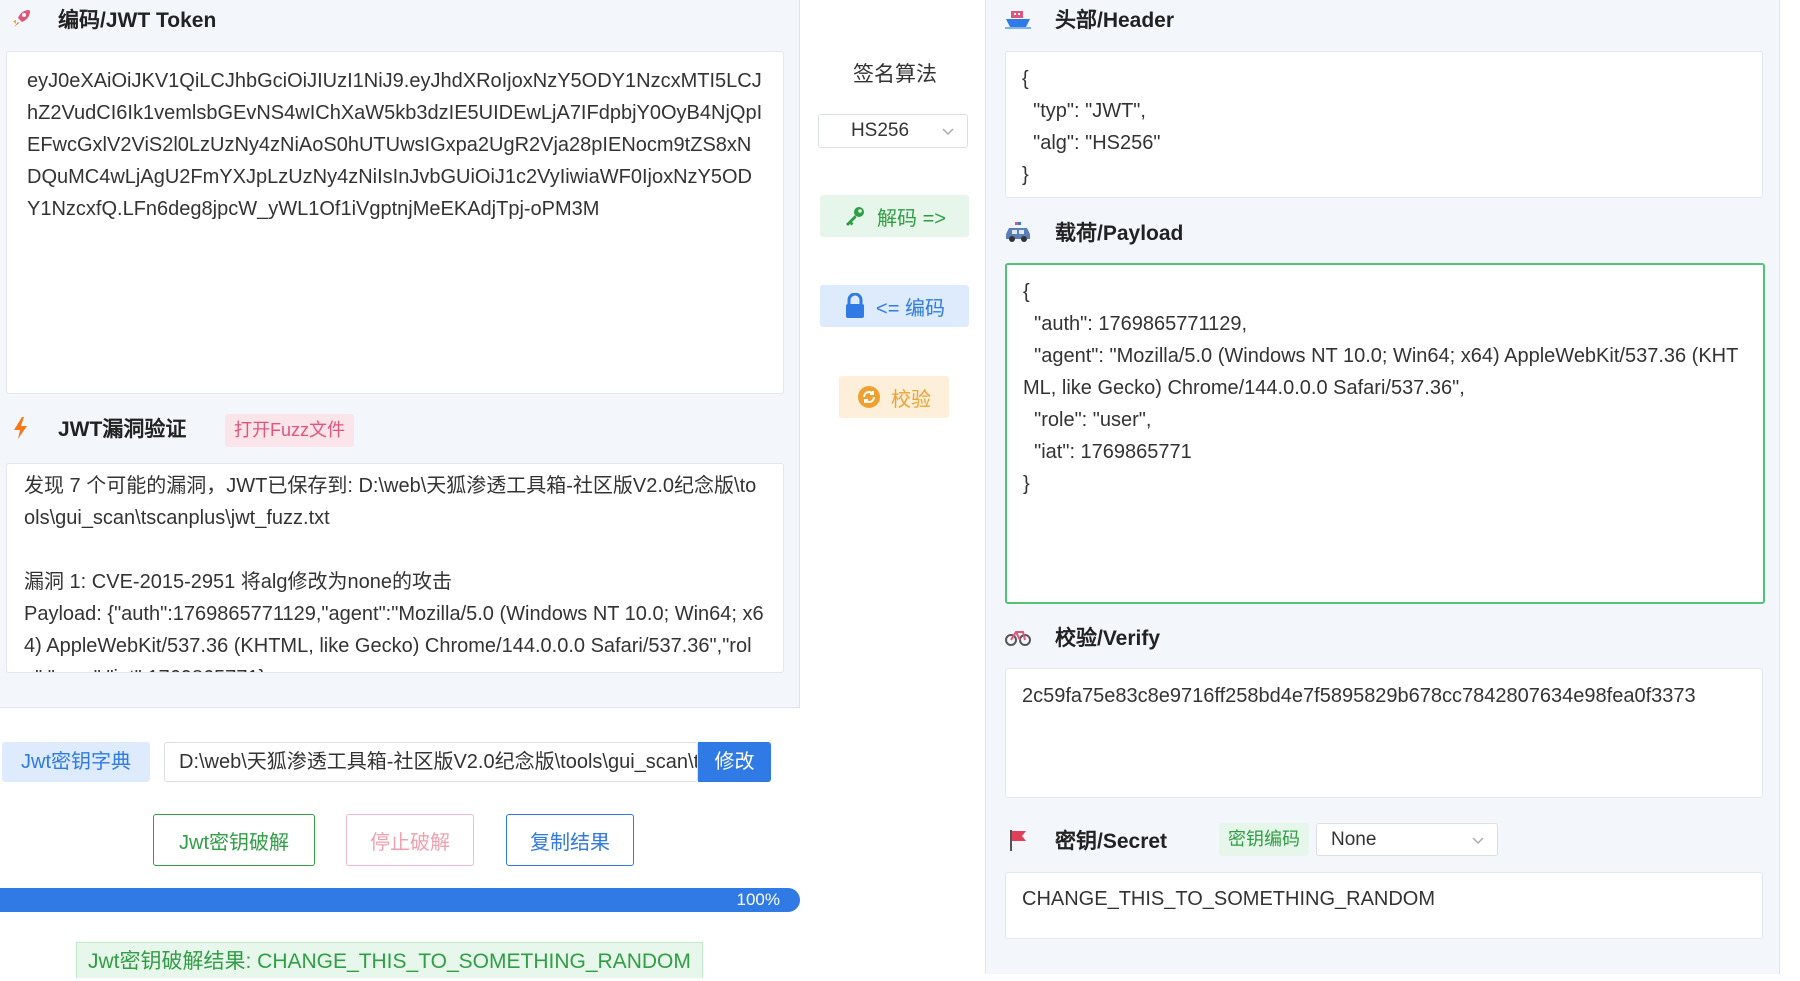 The width and height of the screenshot is (1800, 981). Describe the element at coordinates (855, 216) in the screenshot. I see `key-icon` at that location.